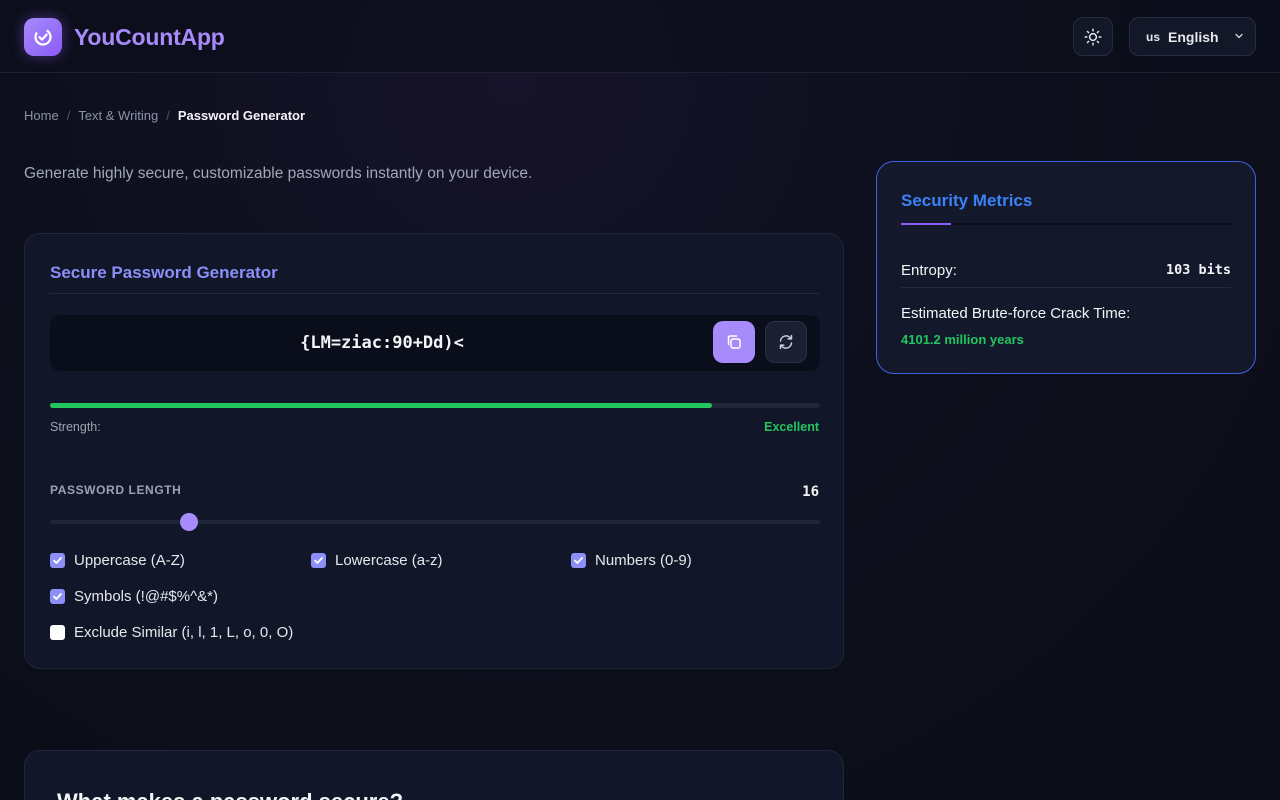 Image resolution: width=1280 pixels, height=800 pixels. What do you see at coordinates (57, 596) in the screenshot?
I see `checkbox-symbols` at bounding box center [57, 596].